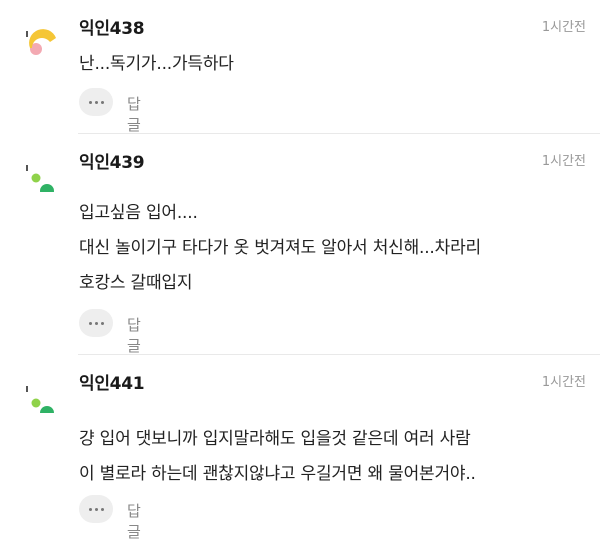 The width and height of the screenshot is (600, 549). Describe the element at coordinates (136, 283) in the screenshot. I see `comment-line: 호캉스 갈때입지` at that location.